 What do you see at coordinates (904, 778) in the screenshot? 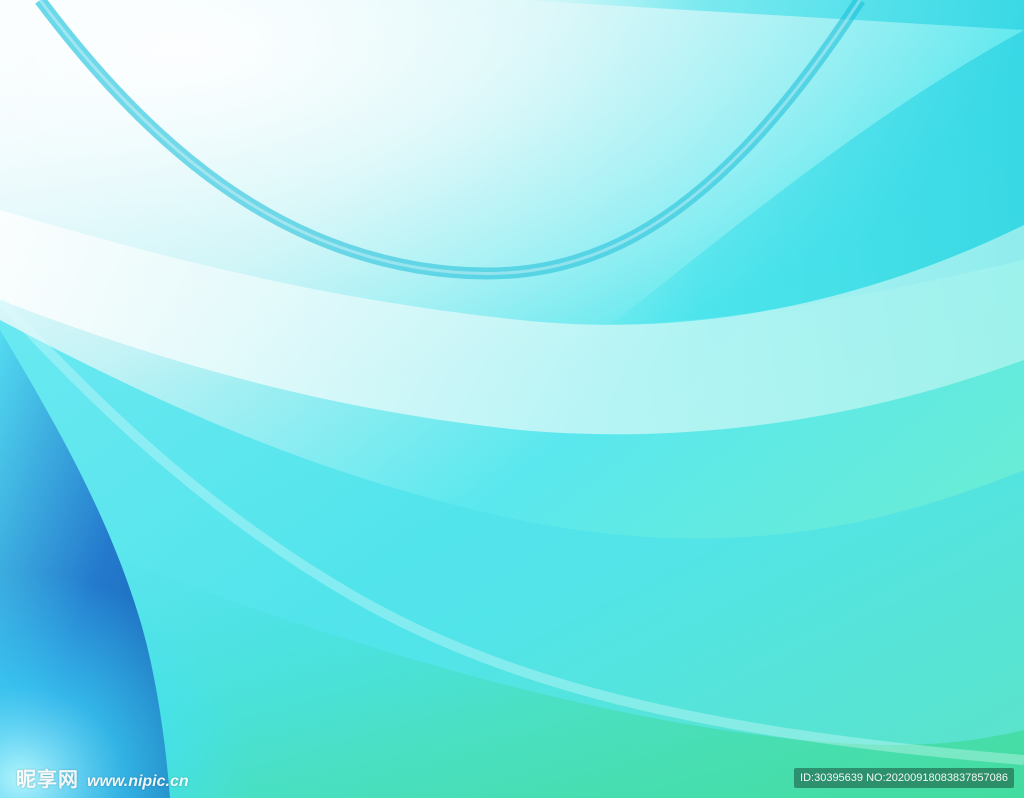
I see `watermark-id: ID:30395639 NO:20200918083837857086` at bounding box center [904, 778].